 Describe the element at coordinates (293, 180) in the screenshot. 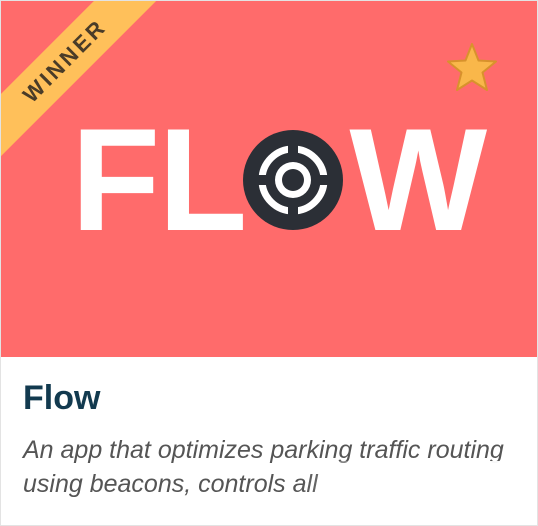

I see `target-icon` at that location.